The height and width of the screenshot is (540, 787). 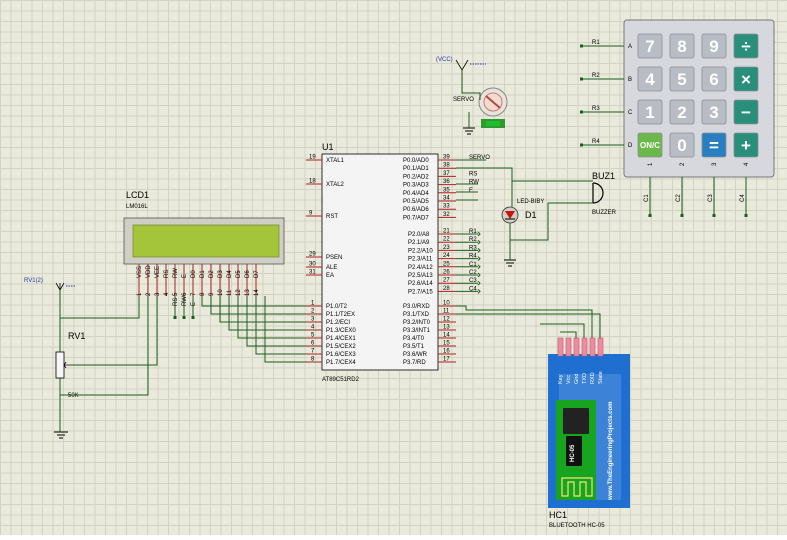 I want to click on power-arrow-icon, so click(x=462, y=65).